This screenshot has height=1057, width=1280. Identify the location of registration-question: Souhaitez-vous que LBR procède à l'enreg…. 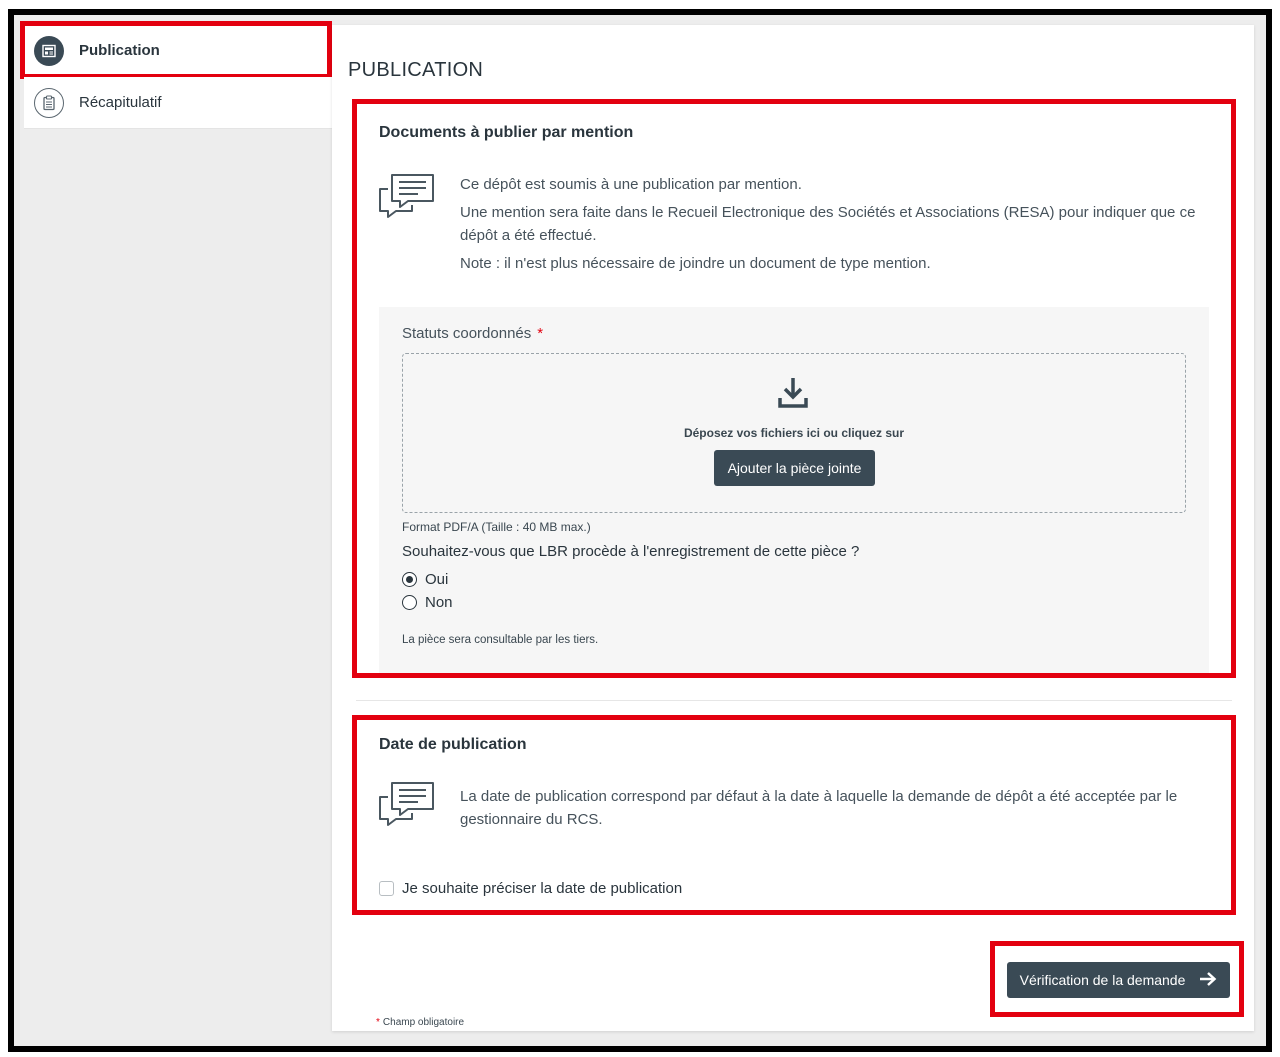
(631, 551).